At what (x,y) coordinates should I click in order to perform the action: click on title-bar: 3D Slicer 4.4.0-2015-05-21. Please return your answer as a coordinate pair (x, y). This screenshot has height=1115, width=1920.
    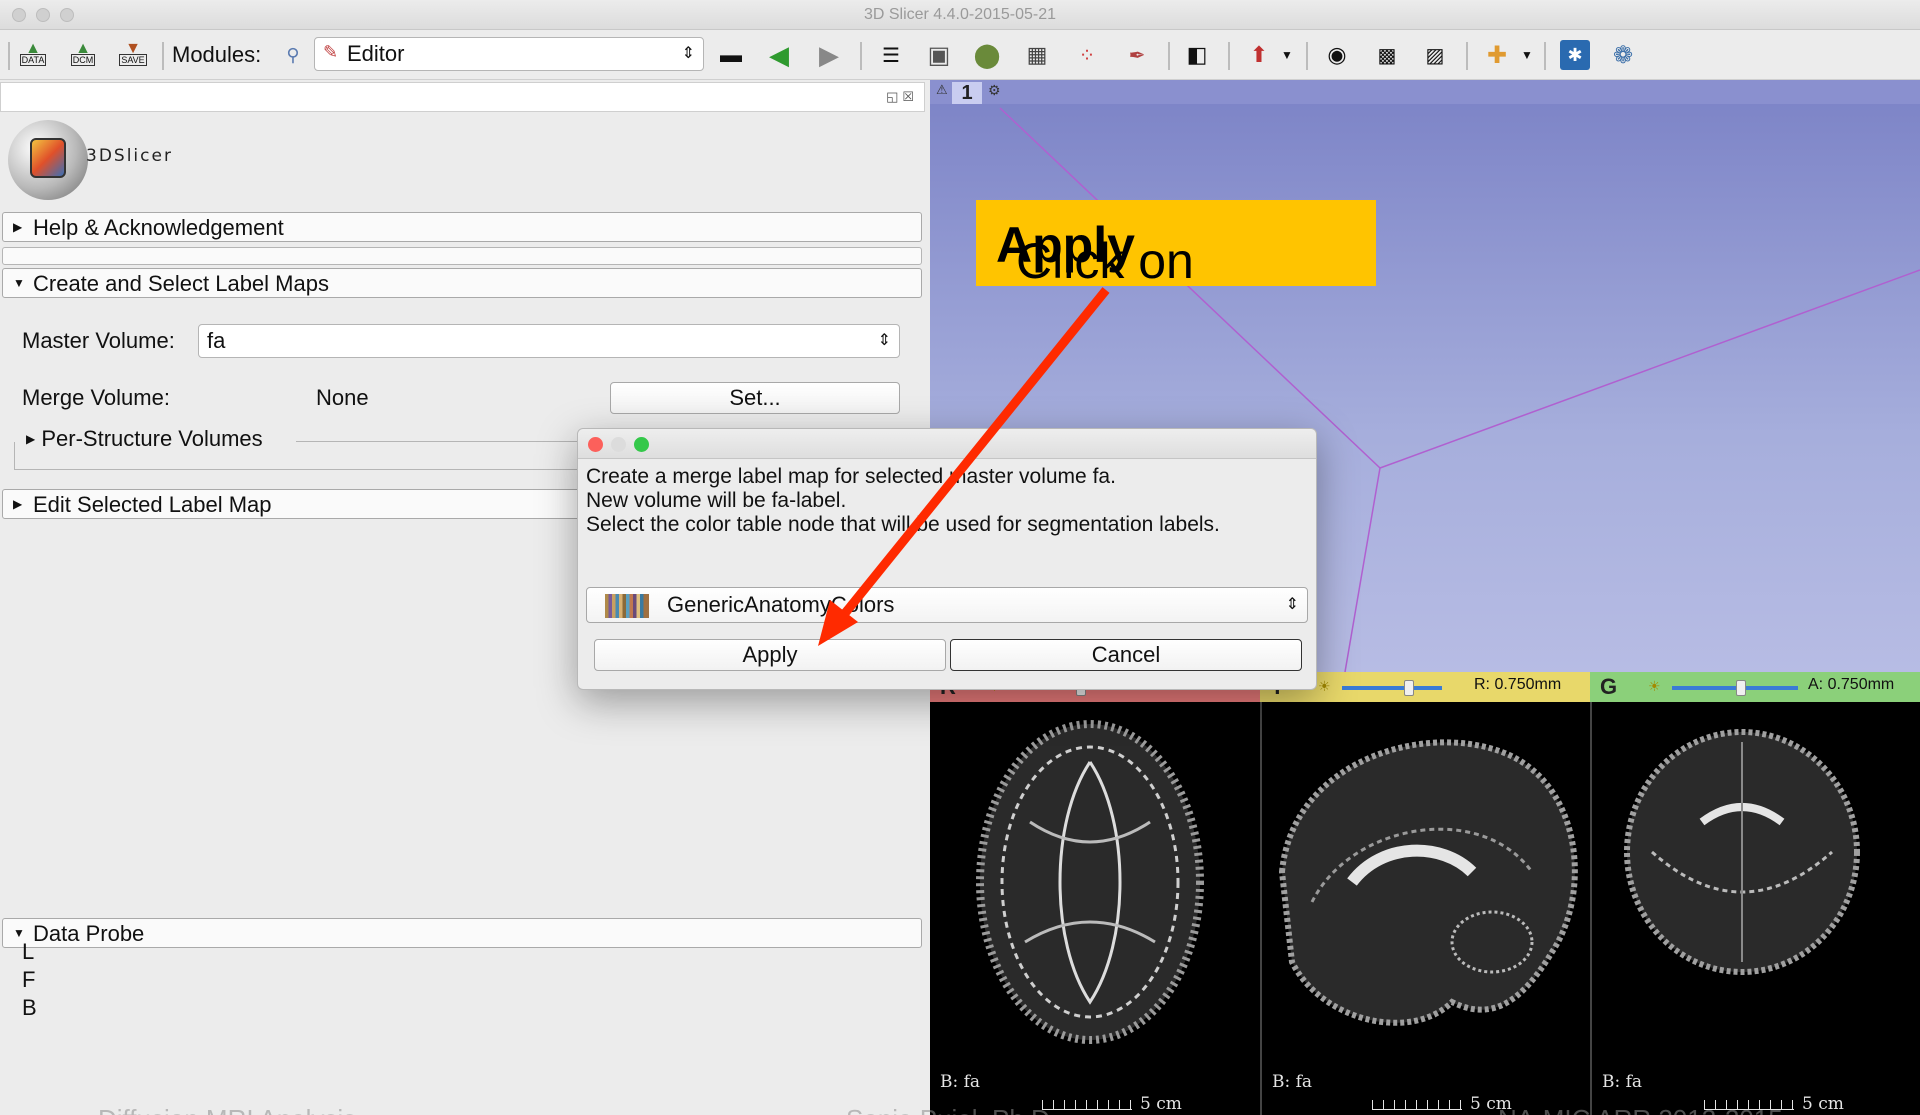
    Looking at the image, I should click on (960, 15).